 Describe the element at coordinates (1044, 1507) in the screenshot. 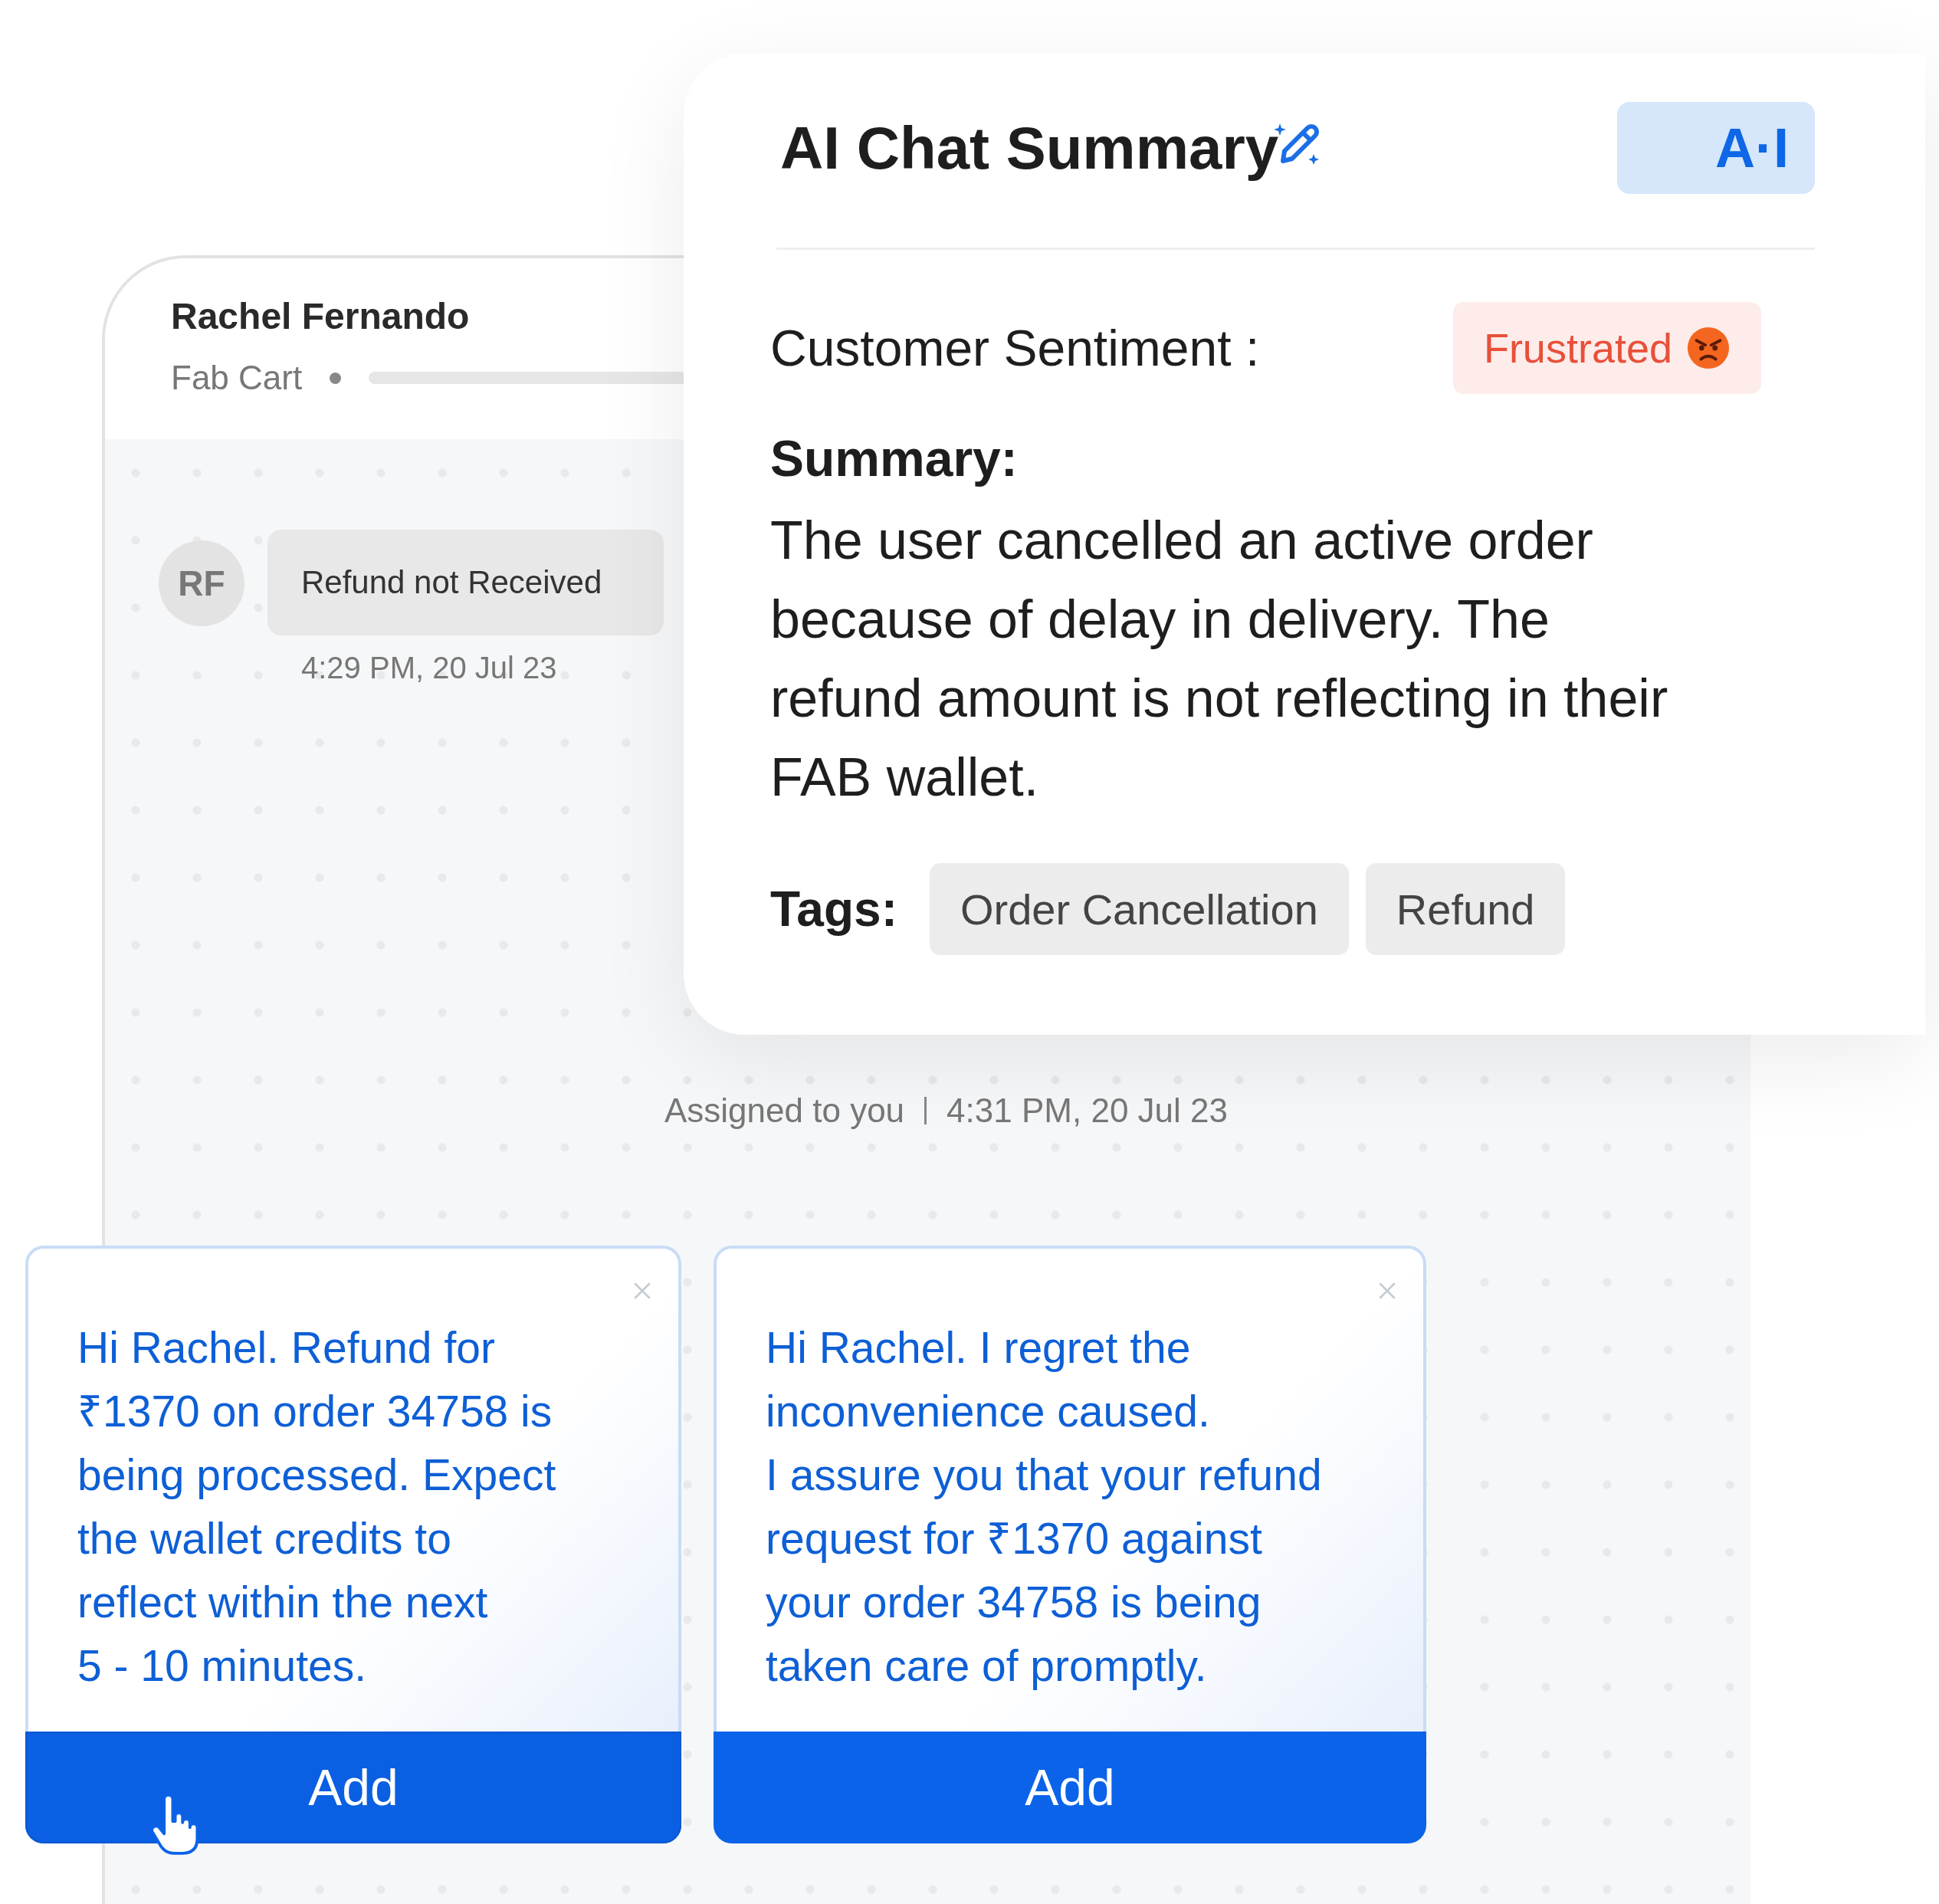

I see `suggested-reply: Hi Rachel. I regret the inconvenience caused. I assure you that your refund request for ₹1370 against your order 34758 is being taken care of promptly.` at that location.